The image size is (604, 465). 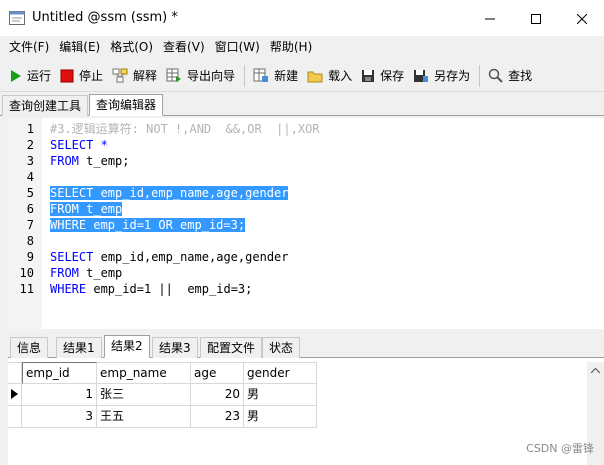 I want to click on cell-age: 23, so click(x=217, y=417).